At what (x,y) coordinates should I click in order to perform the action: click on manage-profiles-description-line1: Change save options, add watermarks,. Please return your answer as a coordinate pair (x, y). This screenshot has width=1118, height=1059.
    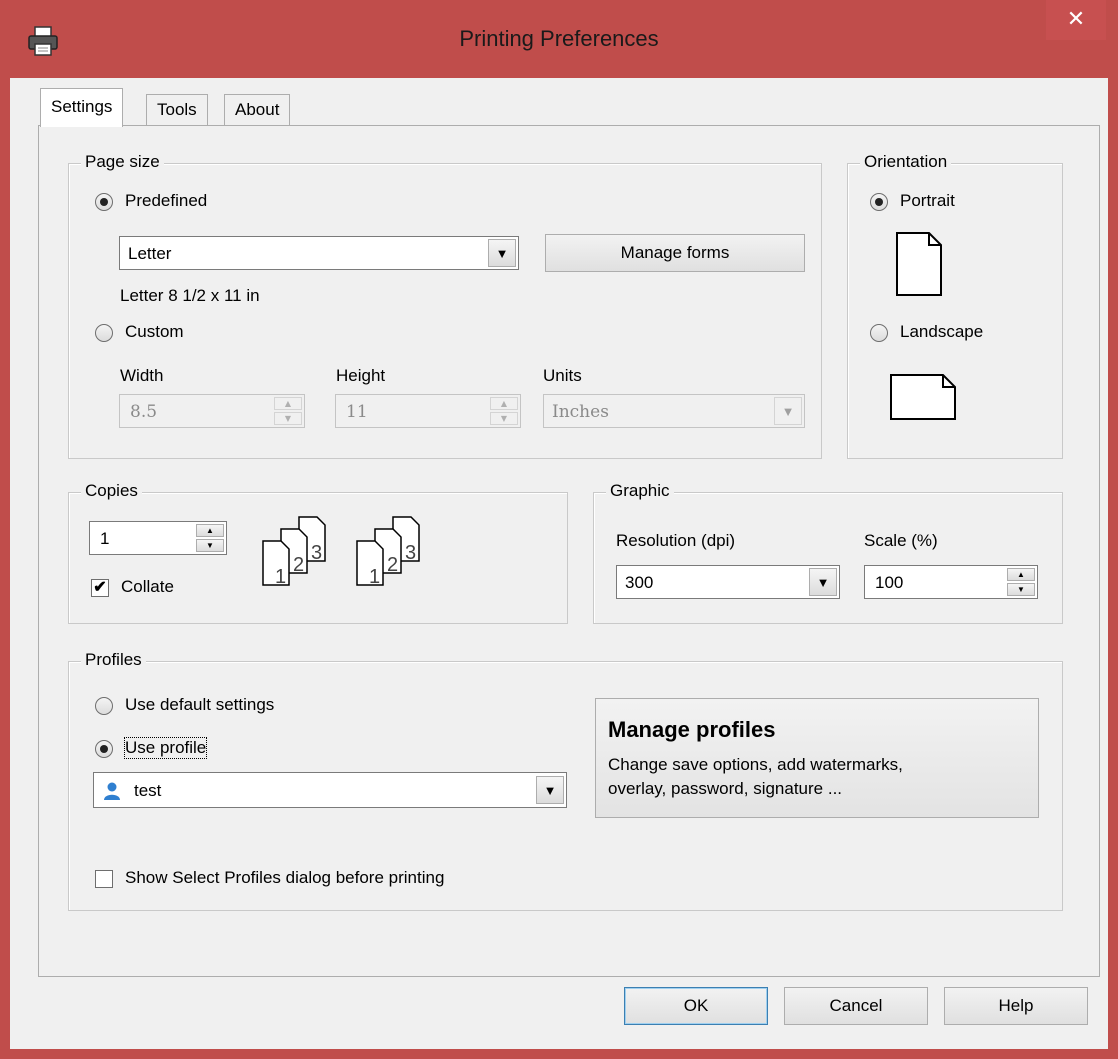
    Looking at the image, I should click on (755, 764).